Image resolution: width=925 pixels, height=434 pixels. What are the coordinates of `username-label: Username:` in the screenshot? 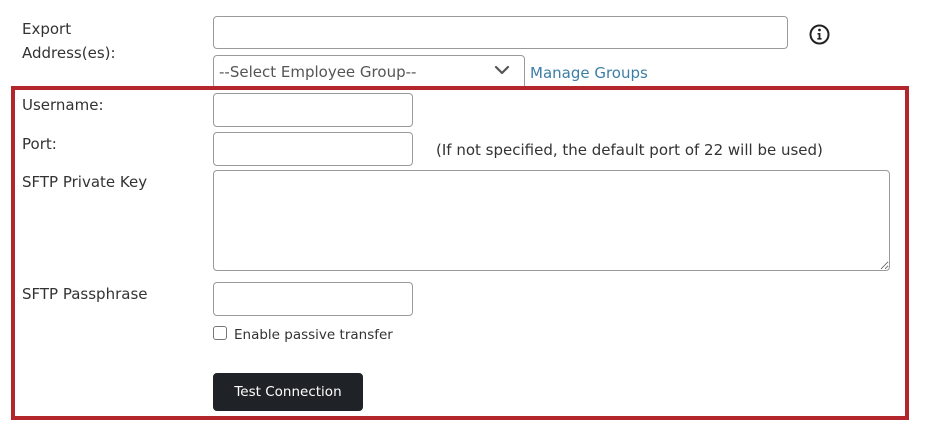 It's located at (63, 105).